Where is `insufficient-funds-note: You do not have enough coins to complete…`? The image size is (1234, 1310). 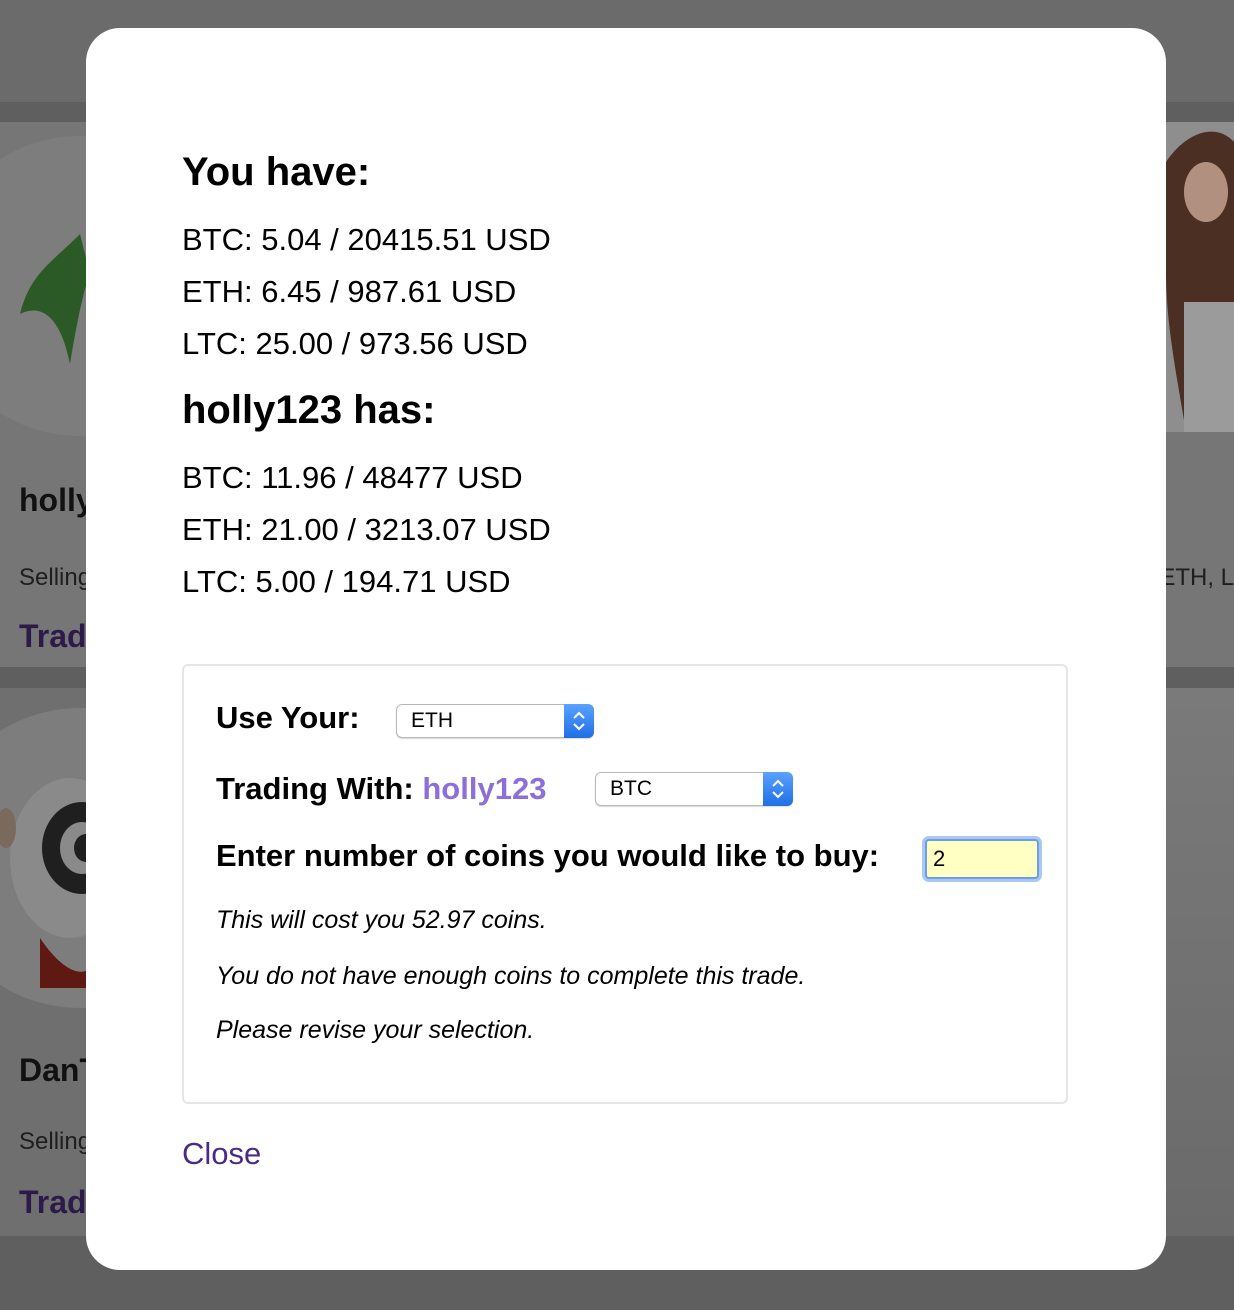 insufficient-funds-note: You do not have enough coins to complete… is located at coordinates (511, 976).